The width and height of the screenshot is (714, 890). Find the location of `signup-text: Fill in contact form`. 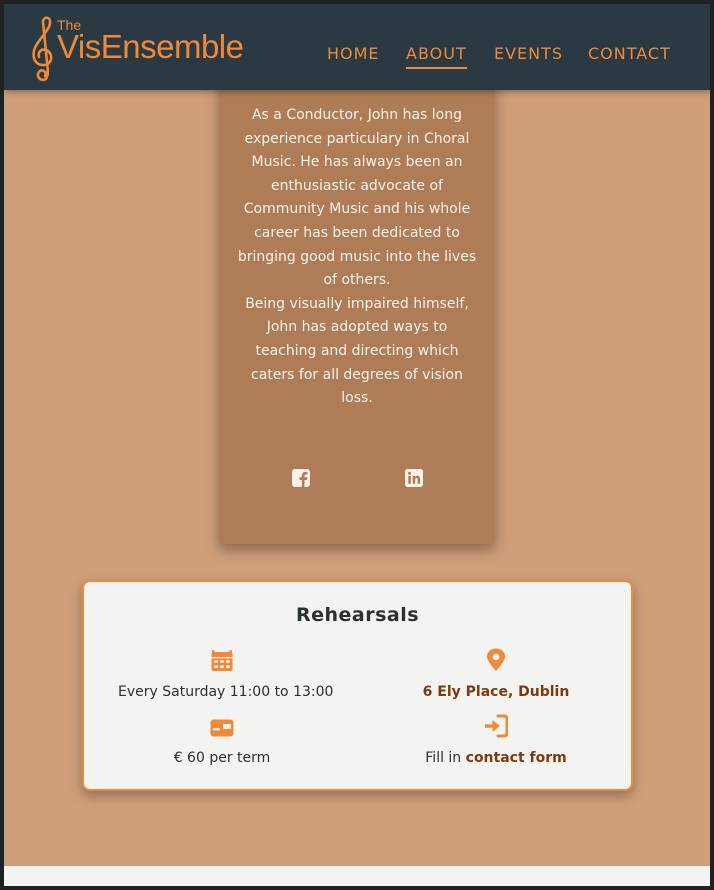

signup-text: Fill in contact form is located at coordinates (496, 758).